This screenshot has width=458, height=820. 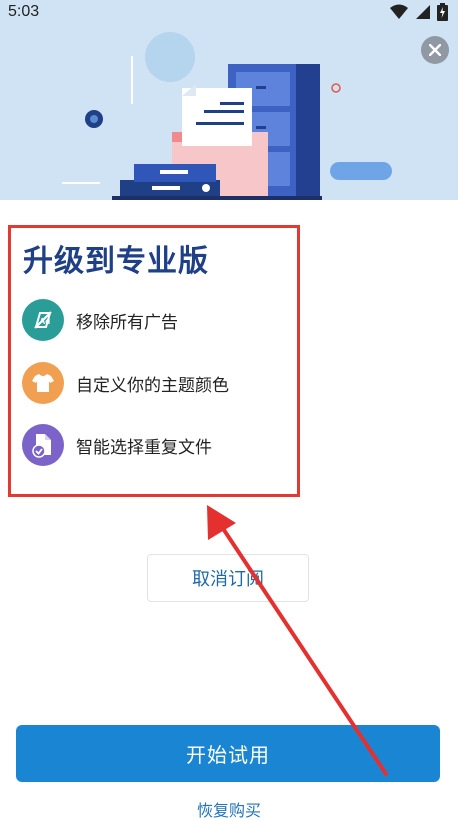 I want to click on status-icons, so click(x=418, y=12).